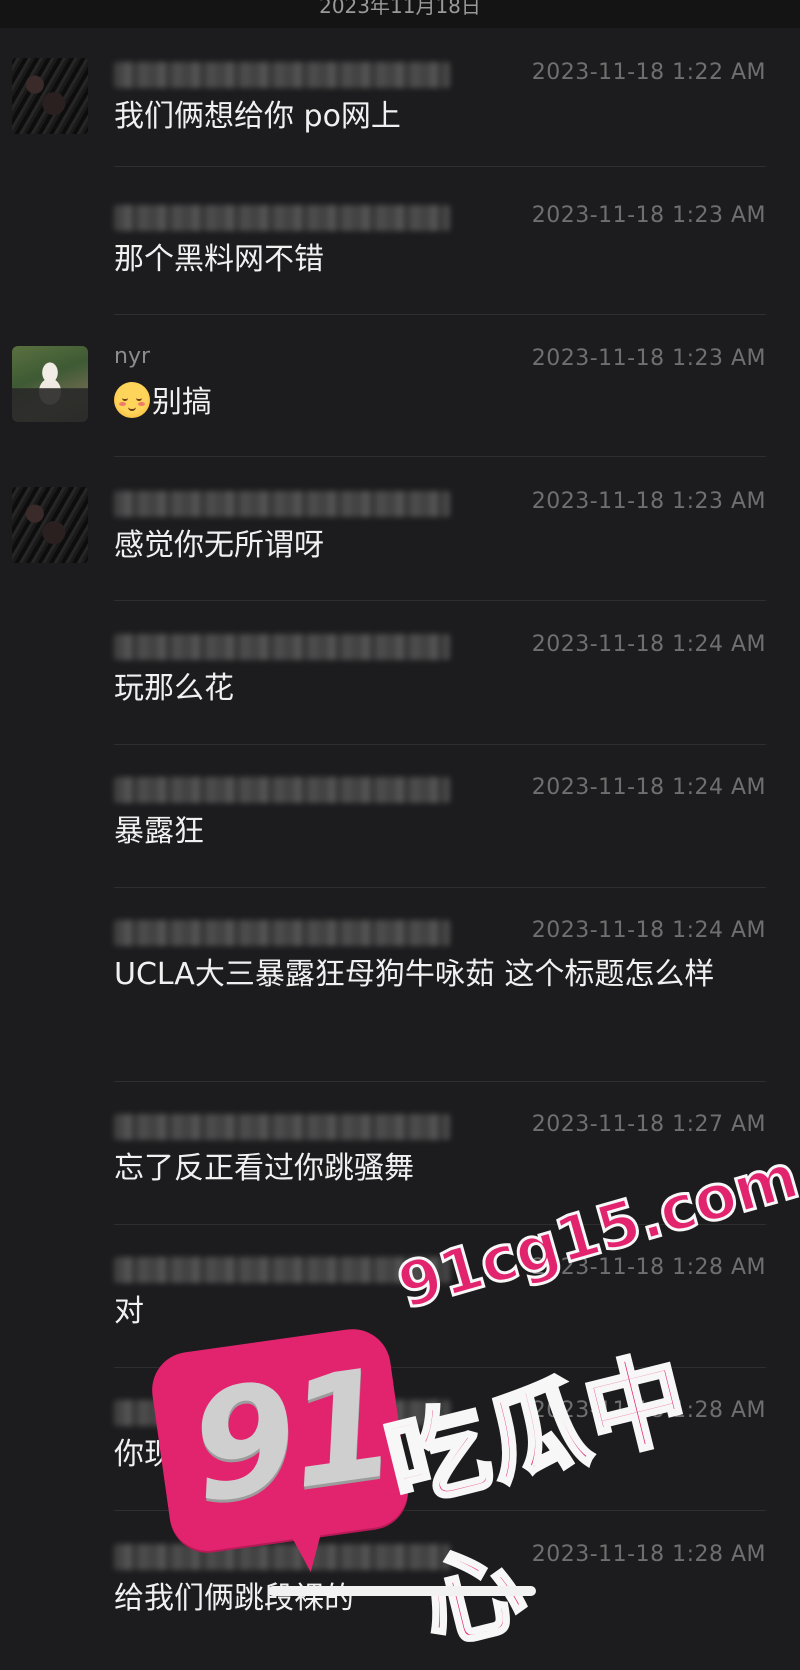 This screenshot has height=1670, width=800. Describe the element at coordinates (132, 400) in the screenshot. I see `smiling-face-emoji-icon` at that location.